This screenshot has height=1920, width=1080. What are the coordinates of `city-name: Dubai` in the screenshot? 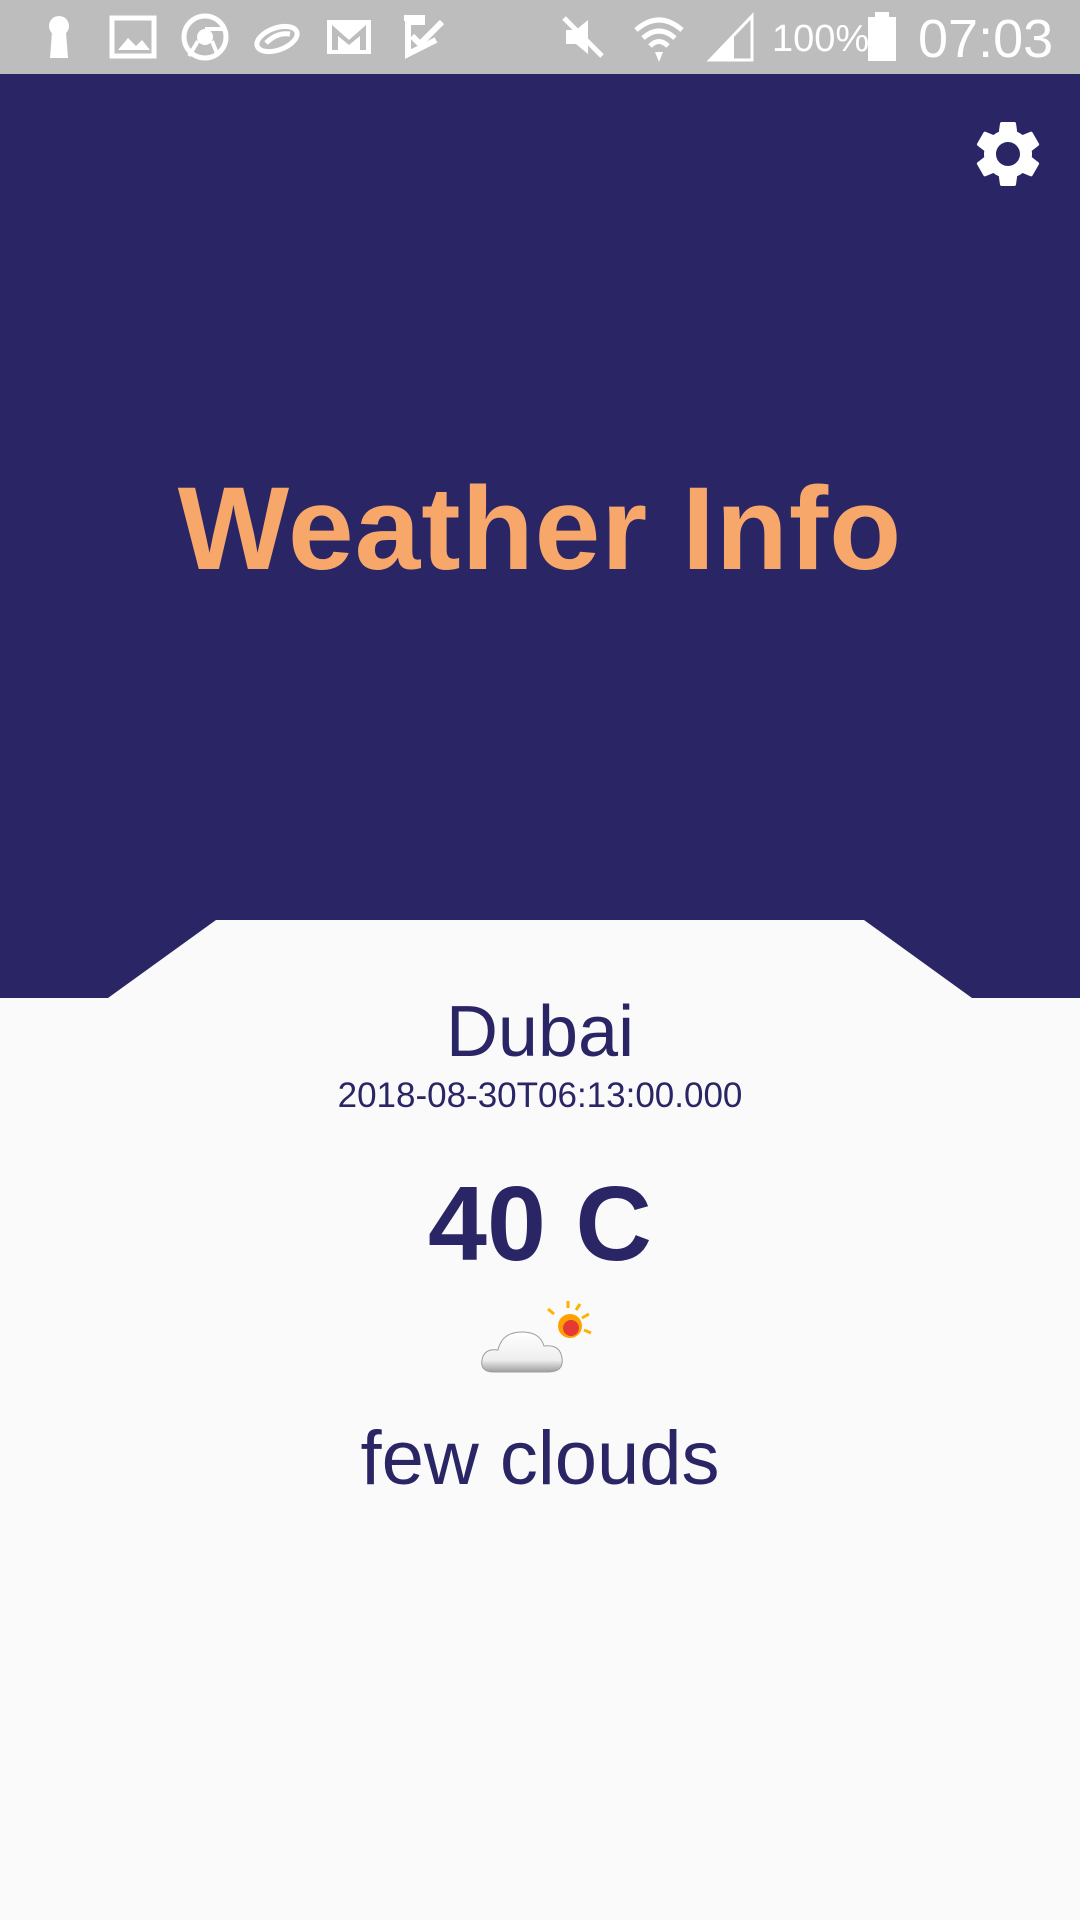 It's located at (540, 1032).